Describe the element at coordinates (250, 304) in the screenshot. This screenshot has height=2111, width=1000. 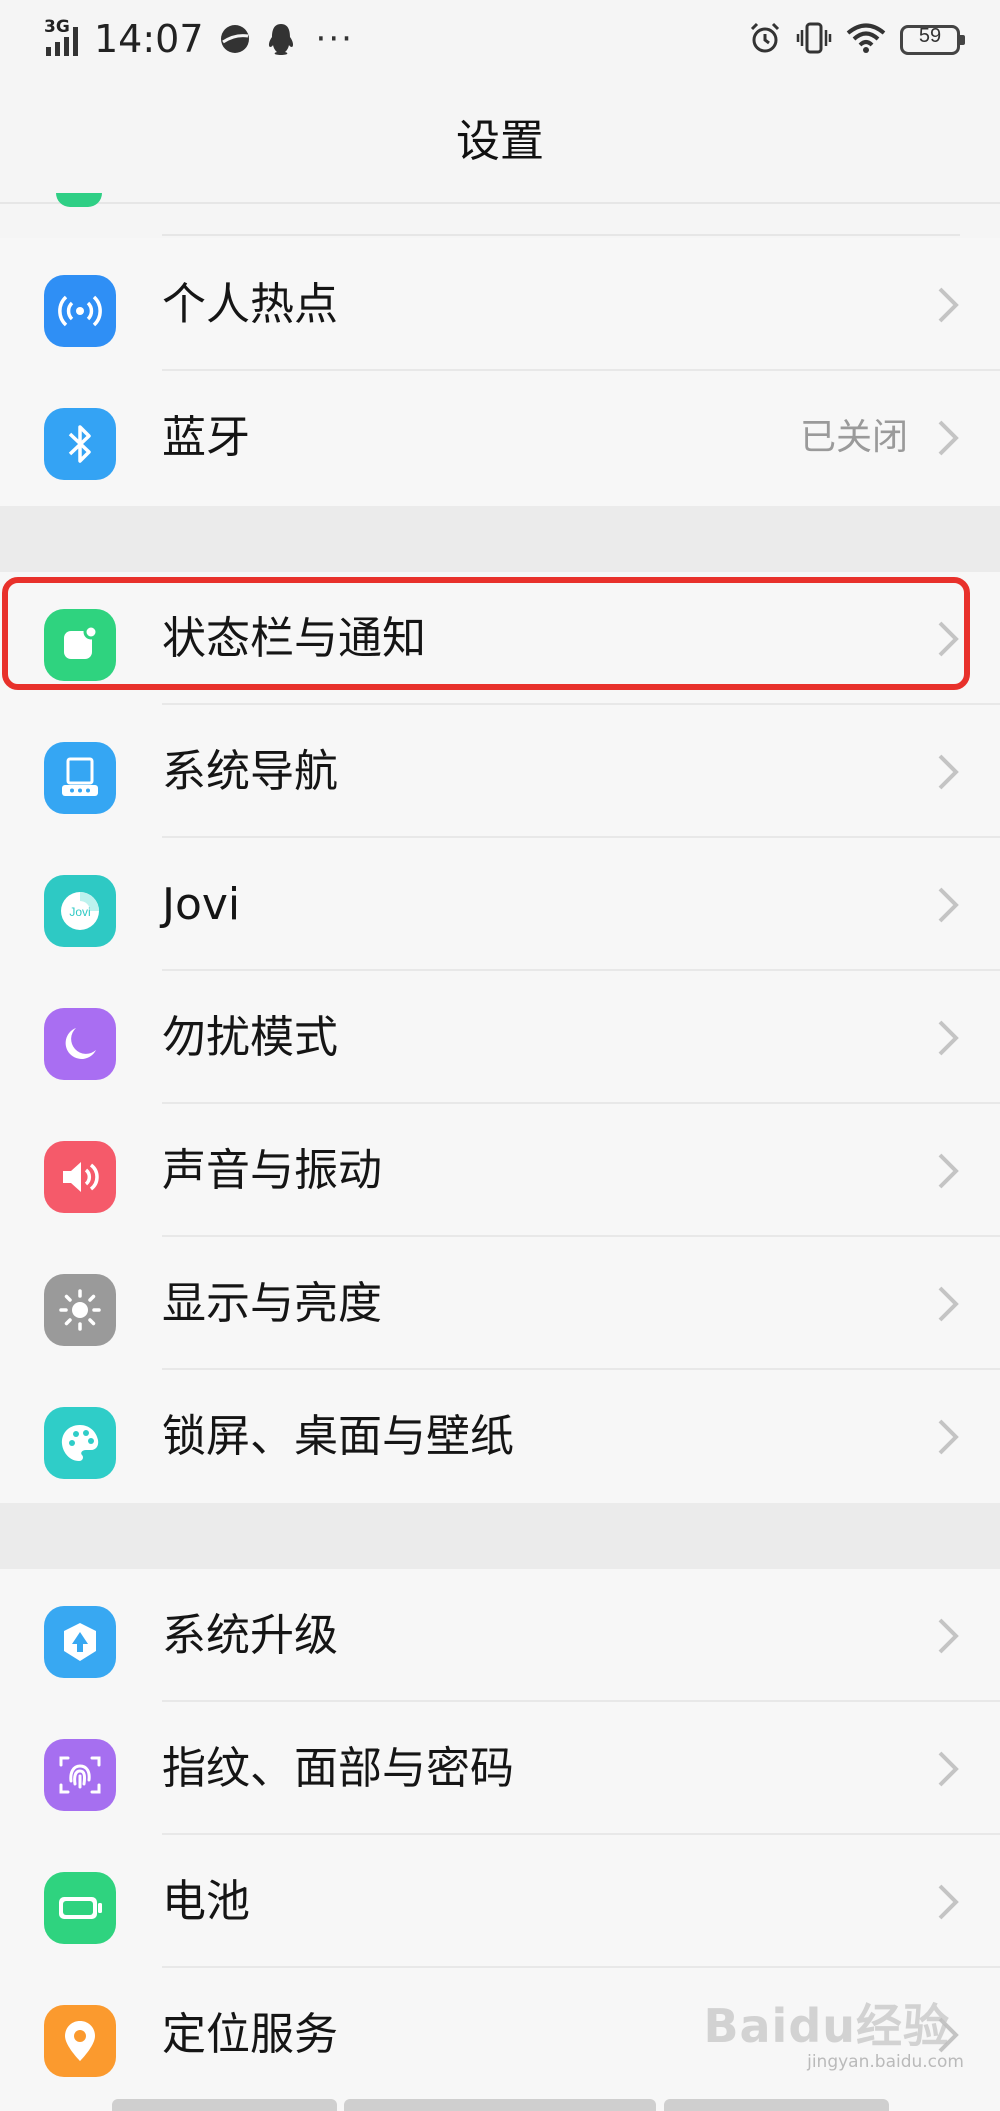
I see `settings-row-label: 个人热点` at that location.